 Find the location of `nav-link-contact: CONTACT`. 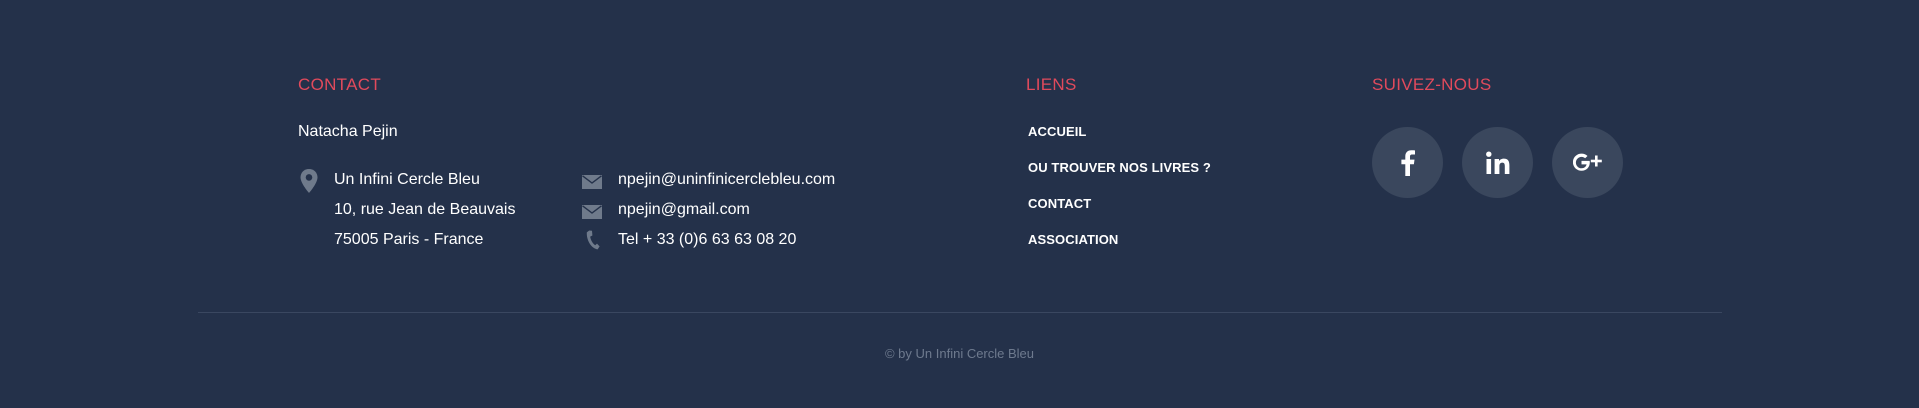

nav-link-contact: CONTACT is located at coordinates (1059, 203).